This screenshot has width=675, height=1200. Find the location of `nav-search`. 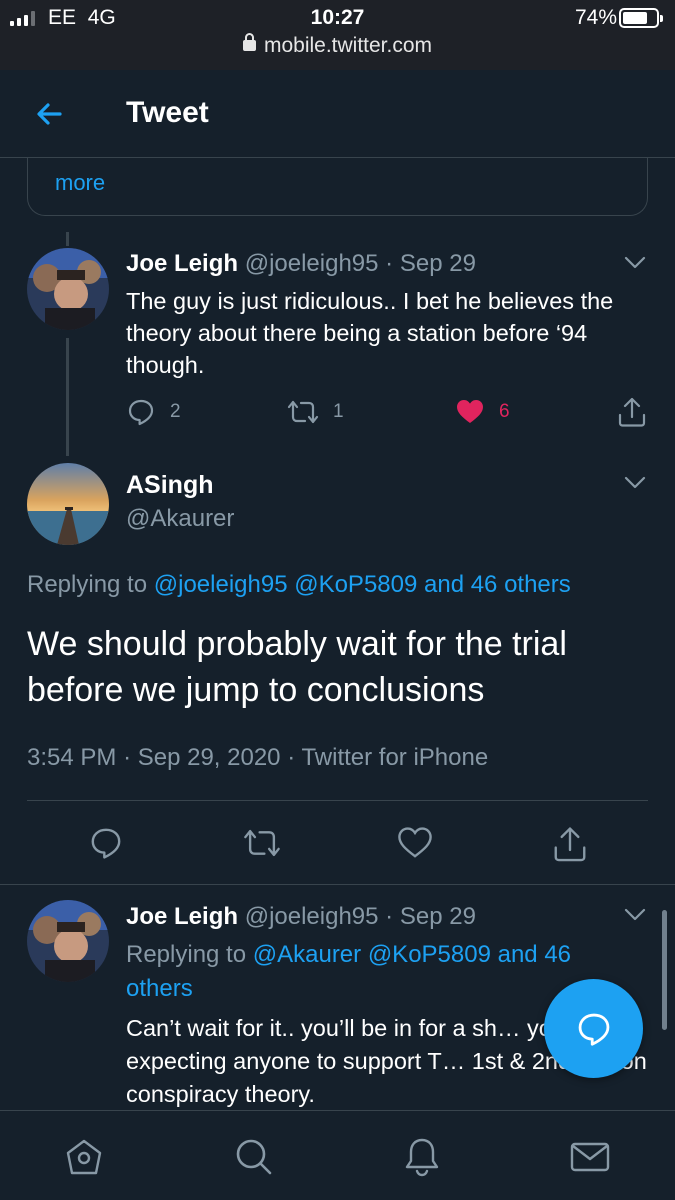

nav-search is located at coordinates (254, 1157).